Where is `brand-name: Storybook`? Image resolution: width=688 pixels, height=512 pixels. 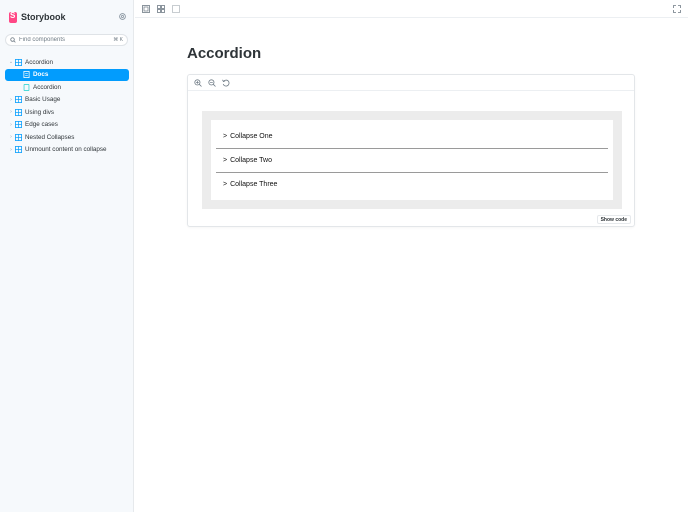
brand-name: Storybook is located at coordinates (43, 17).